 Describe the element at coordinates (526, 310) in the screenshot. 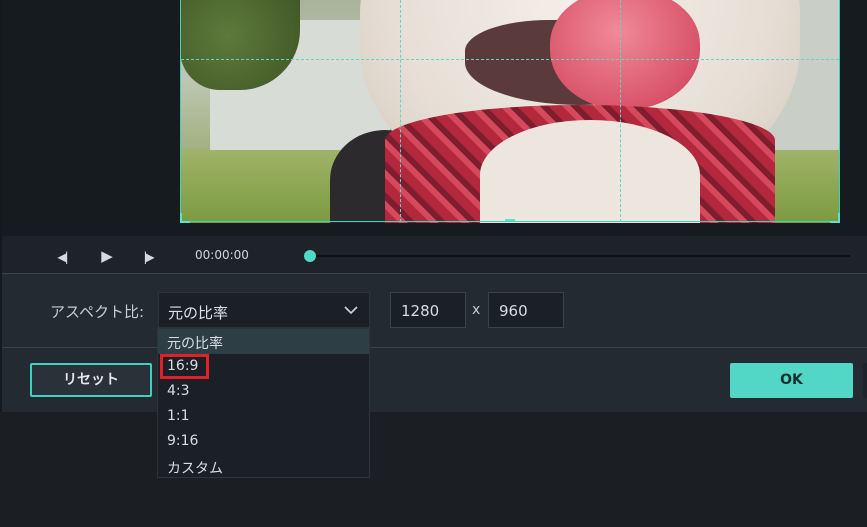

I see `height-input: 960` at that location.